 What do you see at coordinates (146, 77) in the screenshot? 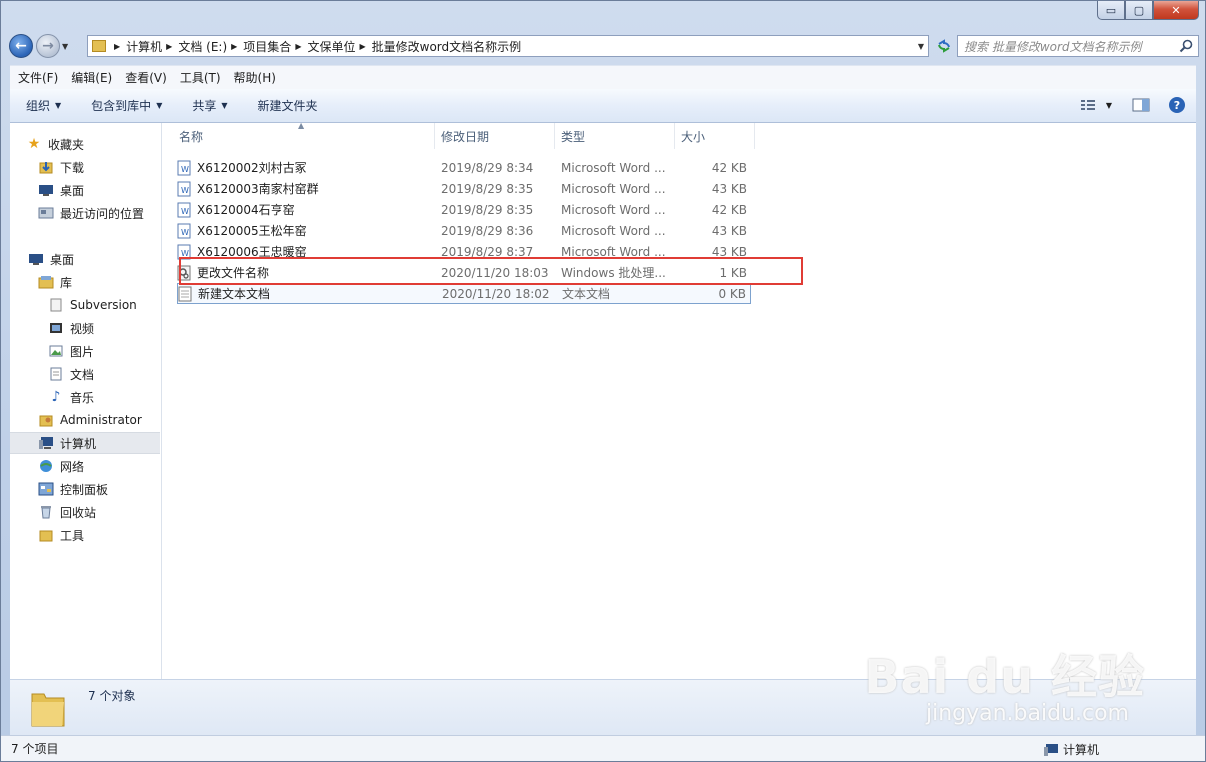
I see `menu-view: 查看(V)` at bounding box center [146, 77].